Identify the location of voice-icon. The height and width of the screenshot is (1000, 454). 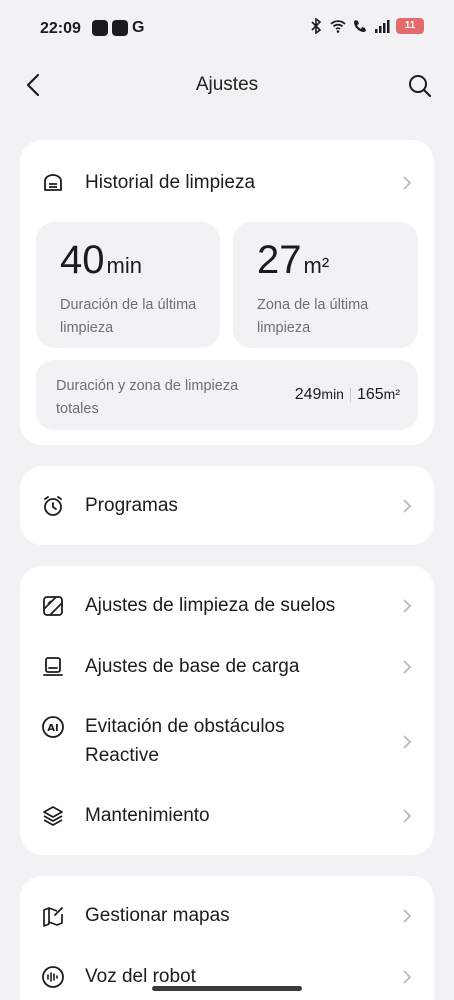
(53, 977).